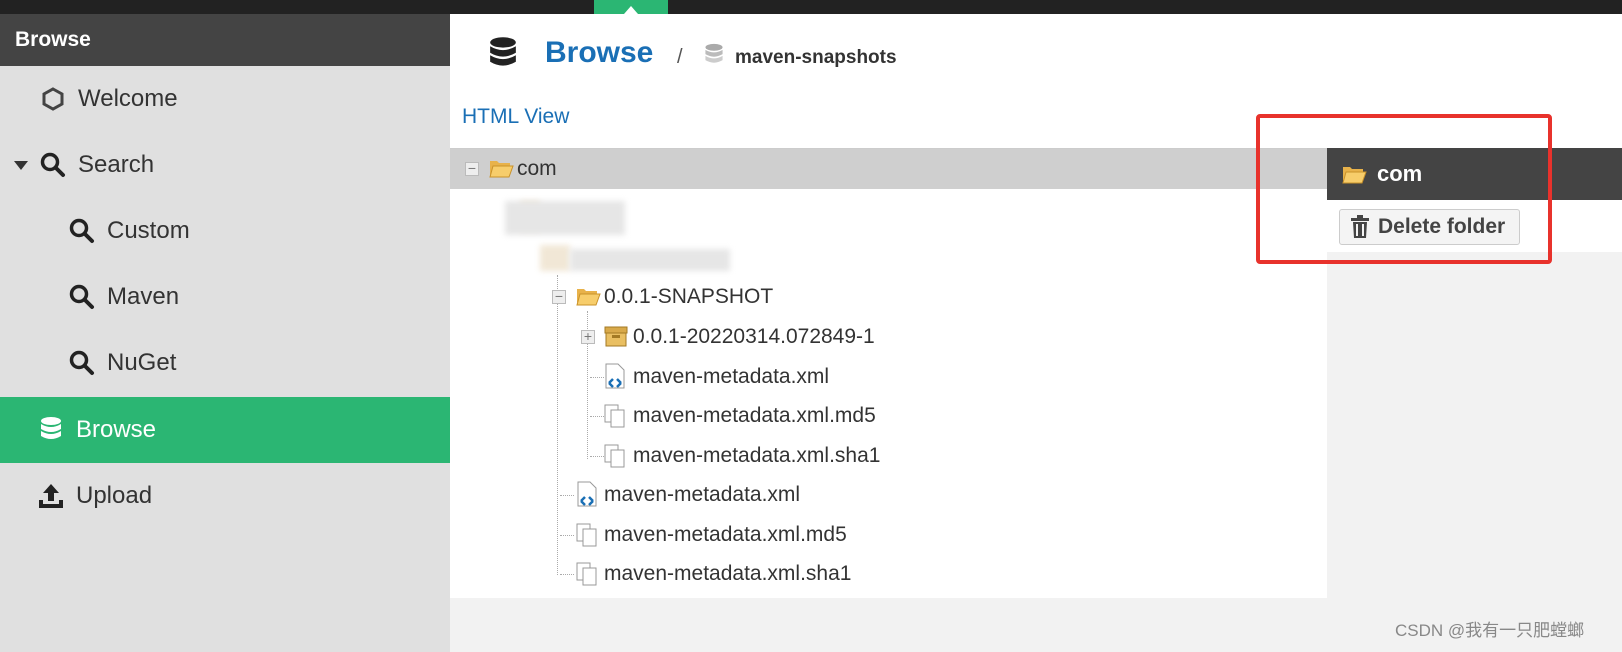  I want to click on watermark: CSDN @我有一只肥螳螂, so click(1490, 630).